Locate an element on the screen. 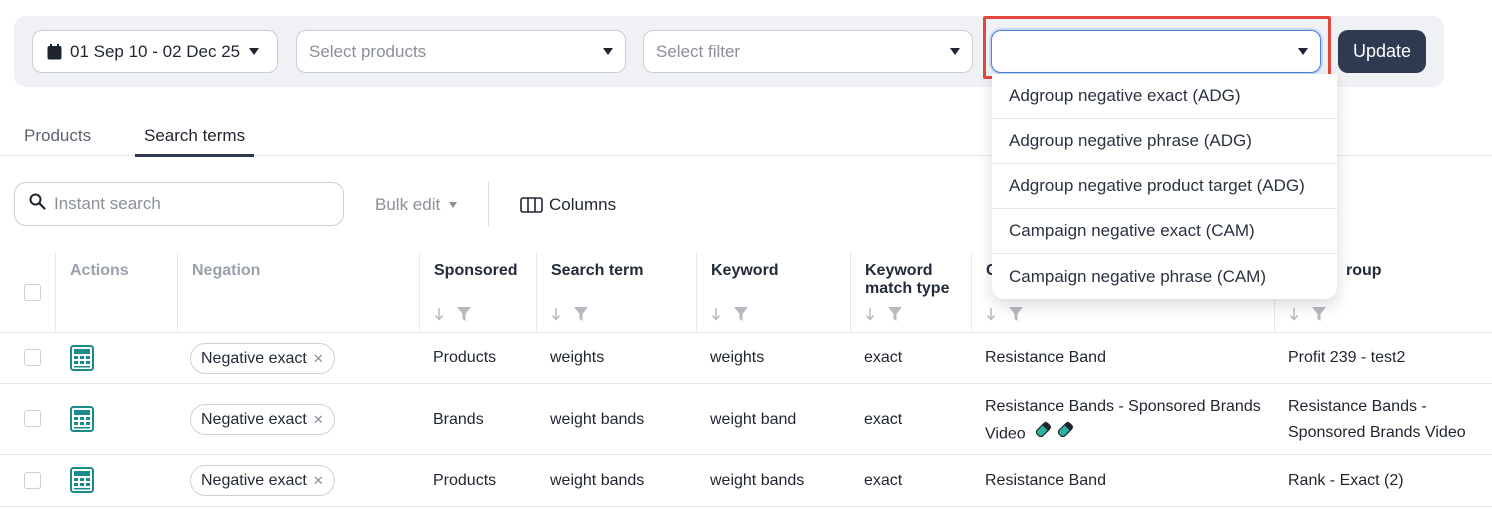 This screenshot has width=1492, height=509. search-icon is located at coordinates (37, 204).